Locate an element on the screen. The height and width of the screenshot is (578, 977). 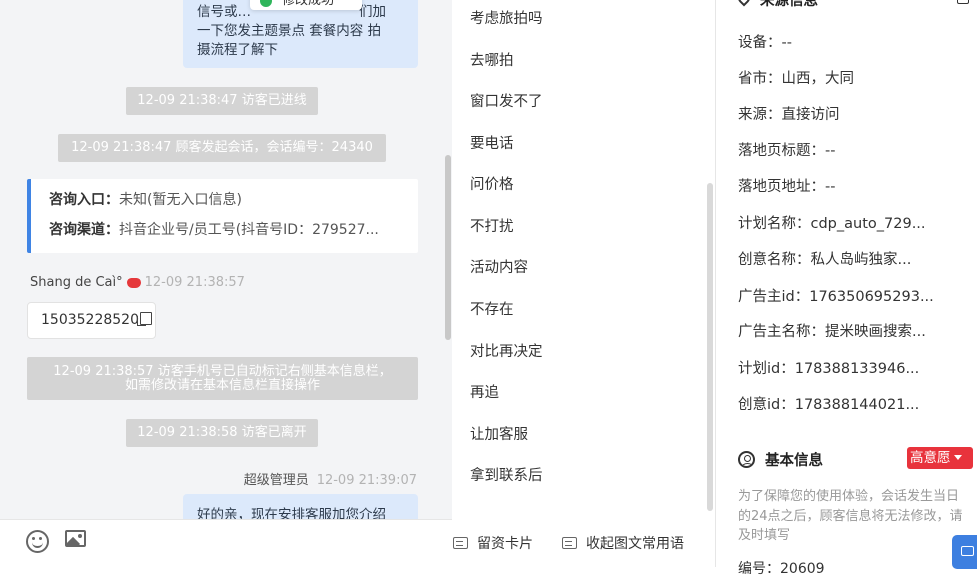
agent-message-bubble: 信号或… 们加 一下您发主题景点 套餐内容 拍 摄流程了解下 is located at coordinates (300, 34).